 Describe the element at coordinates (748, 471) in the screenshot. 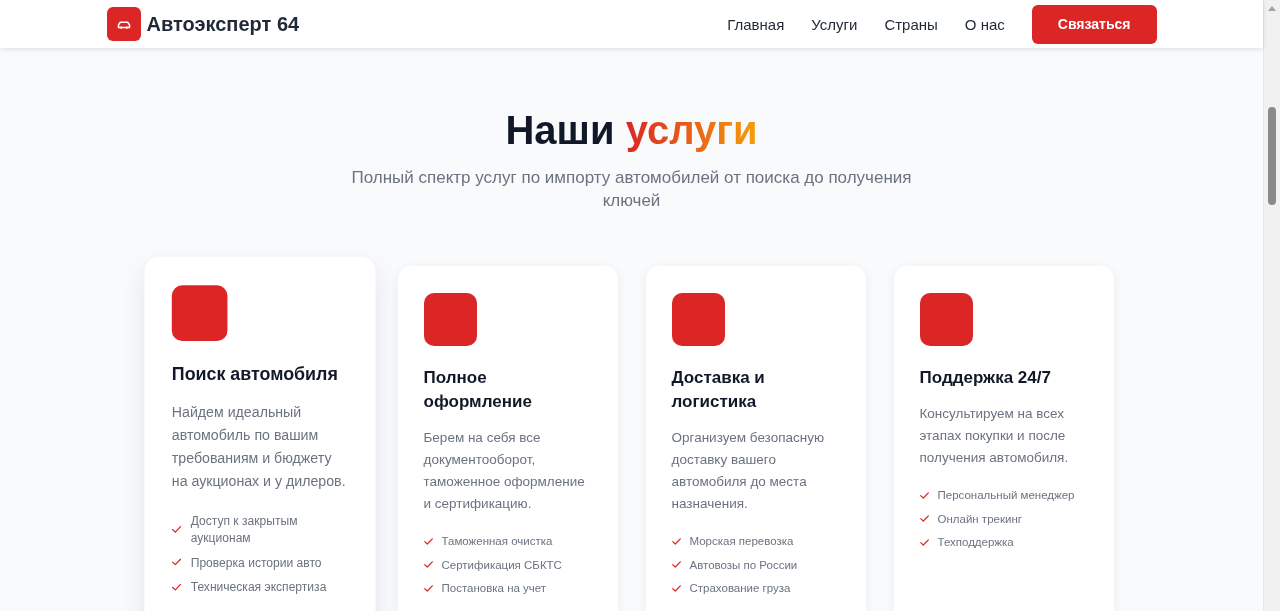

I see `card-description: Организуем безопасную доставку вашего автомобиля до места назначения.` at that location.